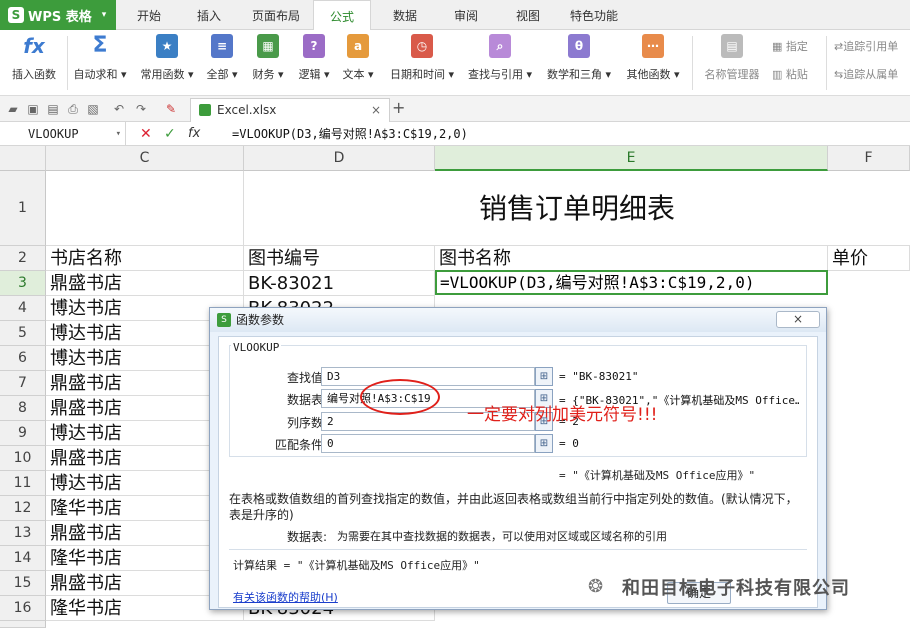 The width and height of the screenshot is (910, 628). Describe the element at coordinates (422, 58) in the screenshot. I see `date-time-button: ◷ 日期和时间 ▾` at that location.